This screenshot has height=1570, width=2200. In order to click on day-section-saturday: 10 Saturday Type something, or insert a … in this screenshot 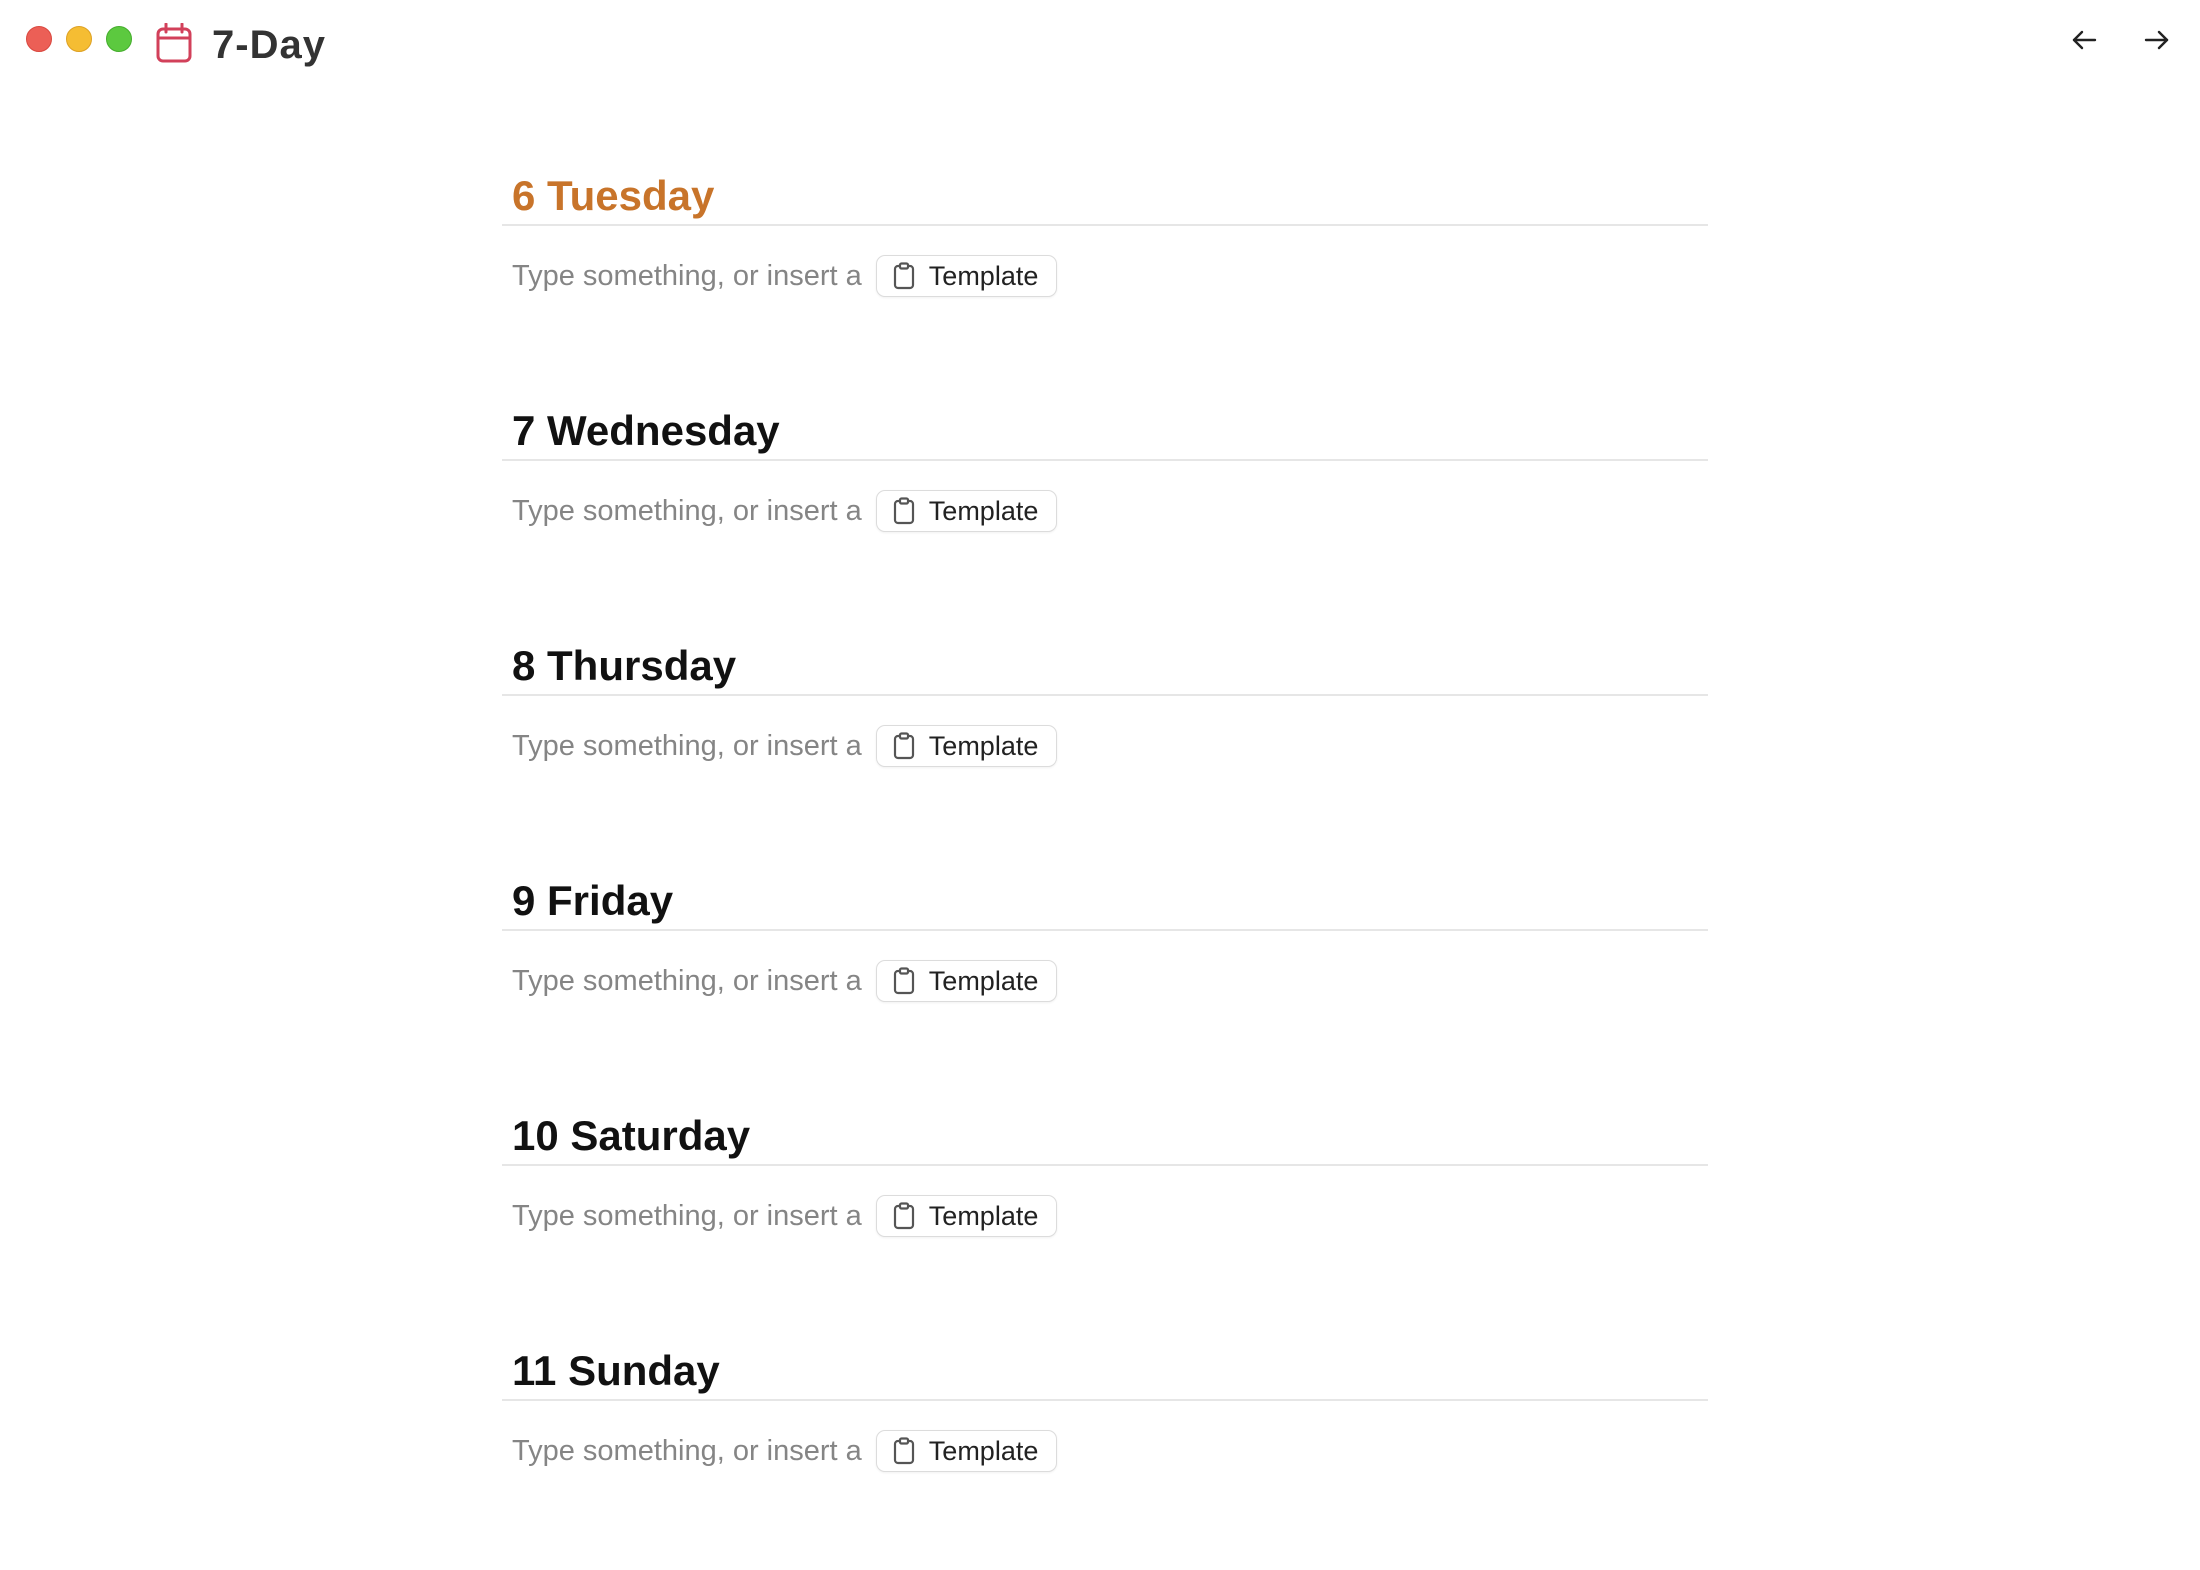, I will do `click(1105, 1217)`.